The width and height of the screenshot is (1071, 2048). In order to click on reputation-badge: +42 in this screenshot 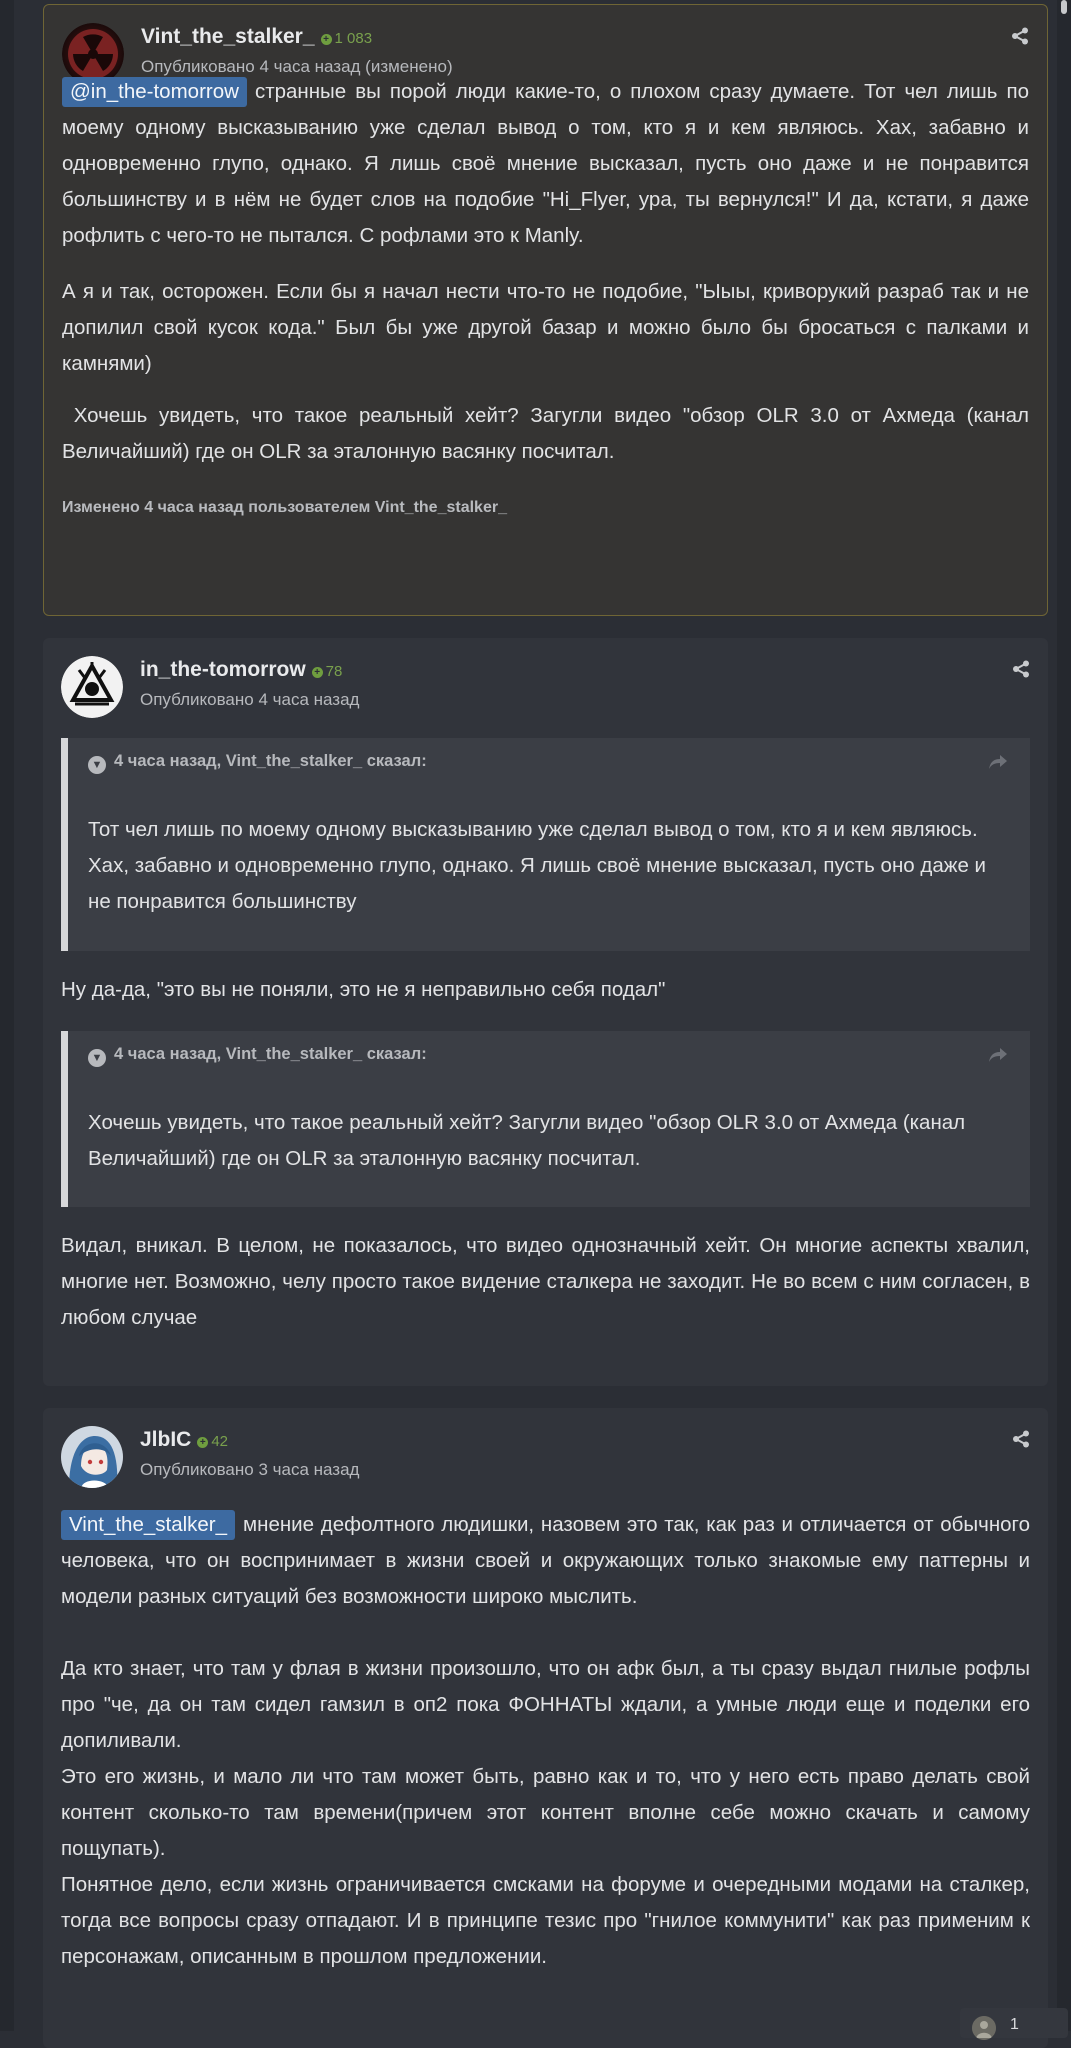, I will do `click(212, 1441)`.